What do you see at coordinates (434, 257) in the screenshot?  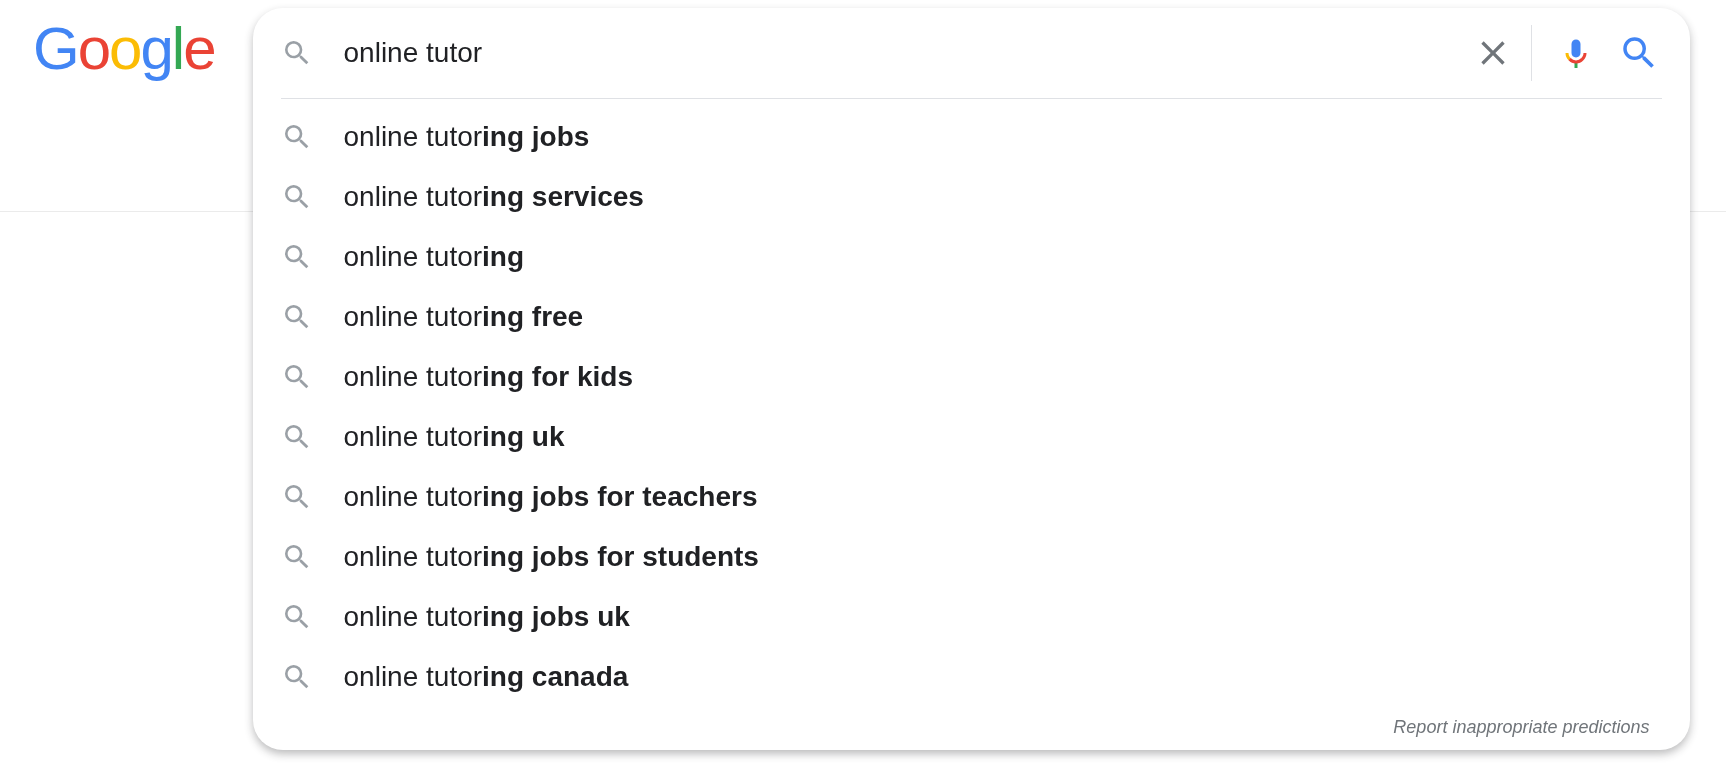 I see `suggestion-item: online tutoring` at bounding box center [434, 257].